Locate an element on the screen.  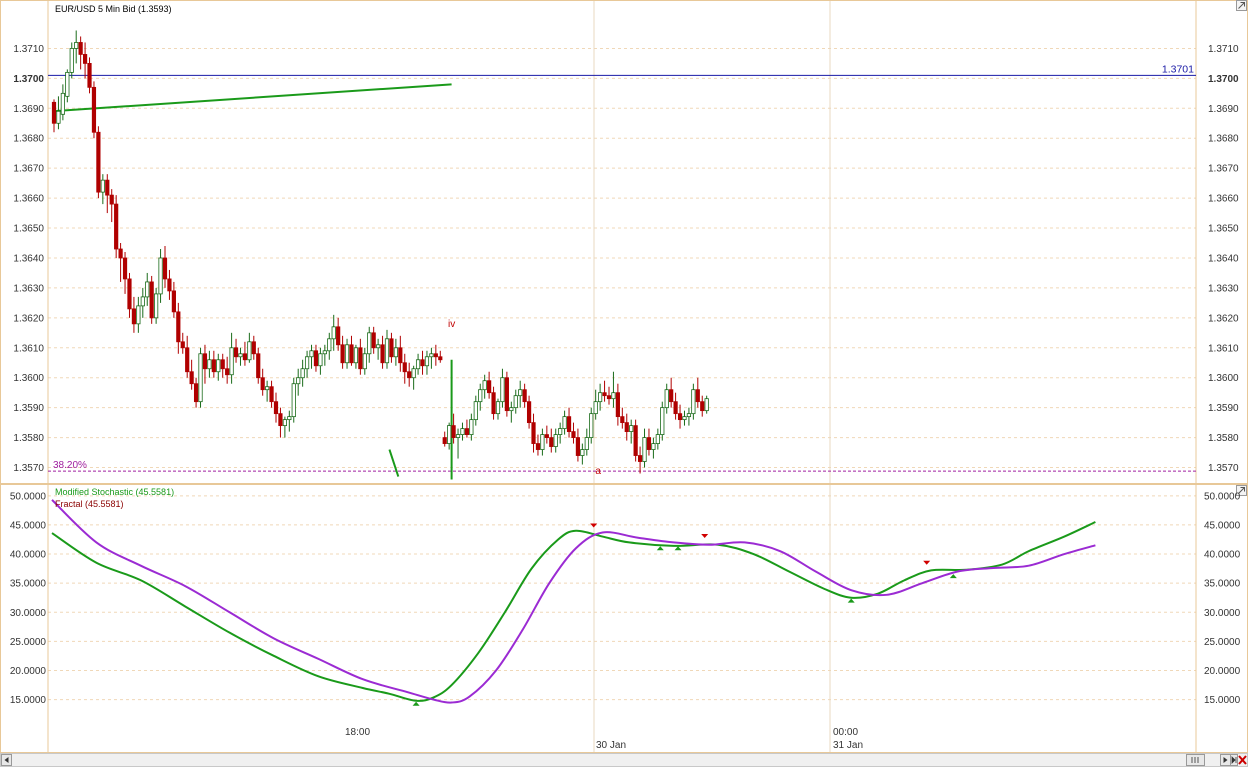
y-tick-label: 1.3580 is located at coordinates (28, 438).